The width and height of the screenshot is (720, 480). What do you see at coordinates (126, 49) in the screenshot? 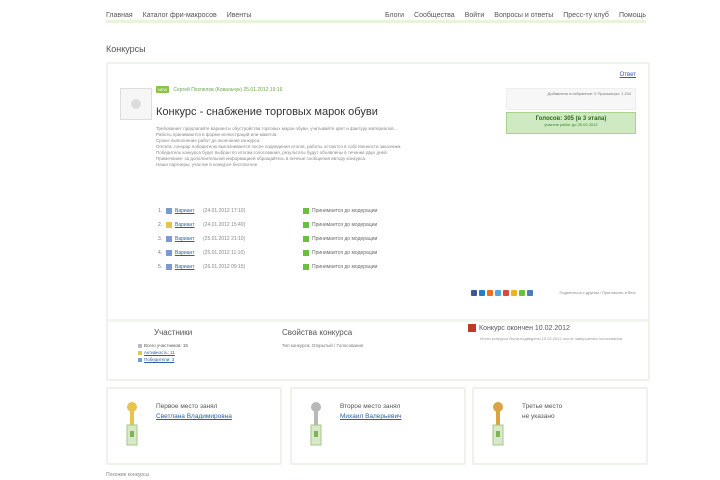
I see `section-title: Конкурсы` at bounding box center [126, 49].